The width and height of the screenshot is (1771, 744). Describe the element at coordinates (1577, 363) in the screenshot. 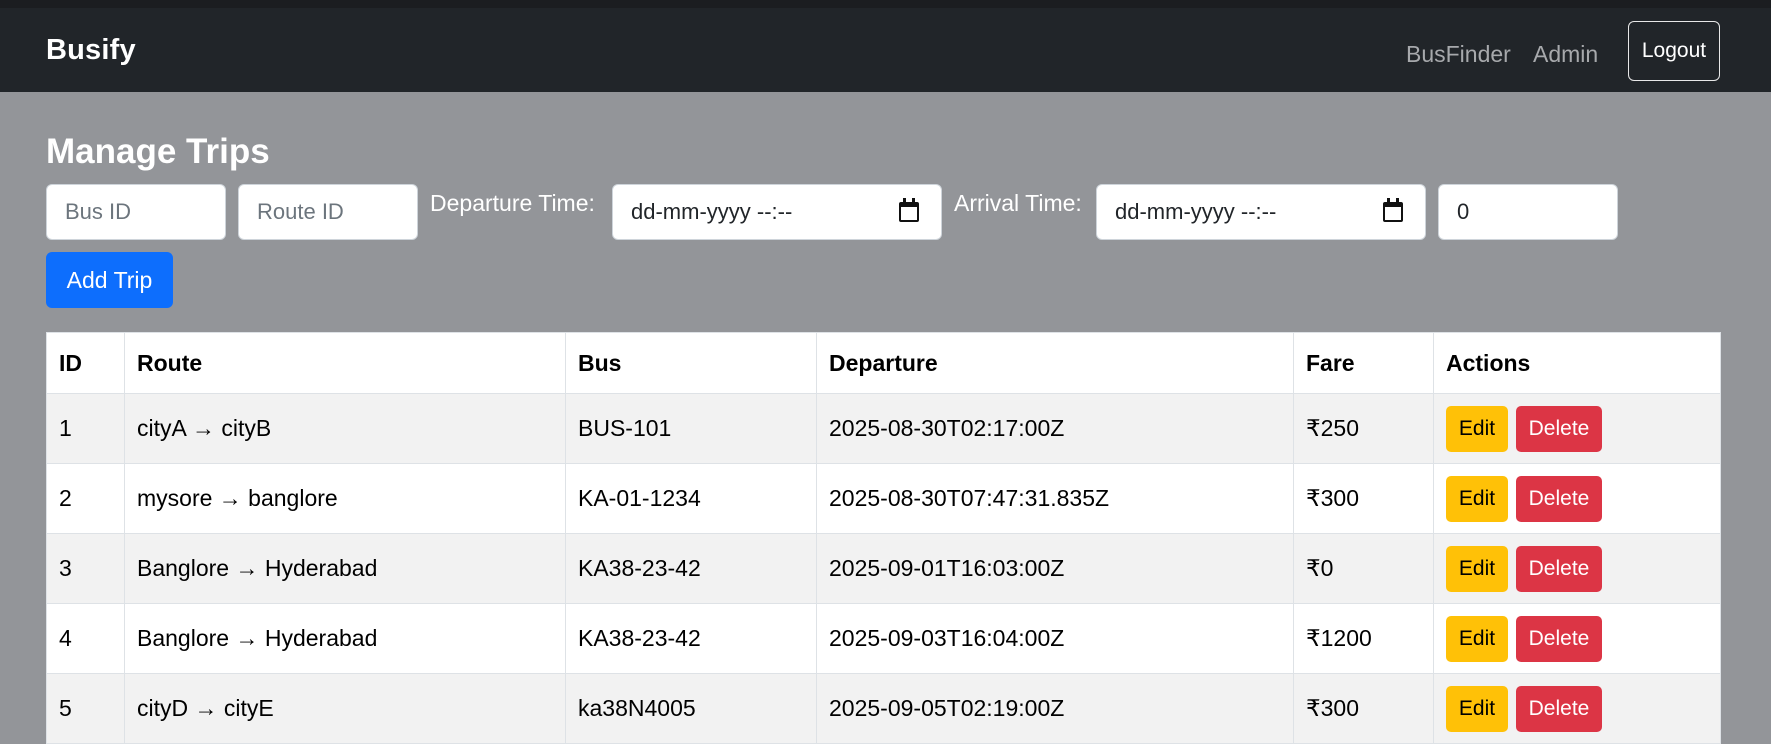

I see `header-actions: Actions` at that location.